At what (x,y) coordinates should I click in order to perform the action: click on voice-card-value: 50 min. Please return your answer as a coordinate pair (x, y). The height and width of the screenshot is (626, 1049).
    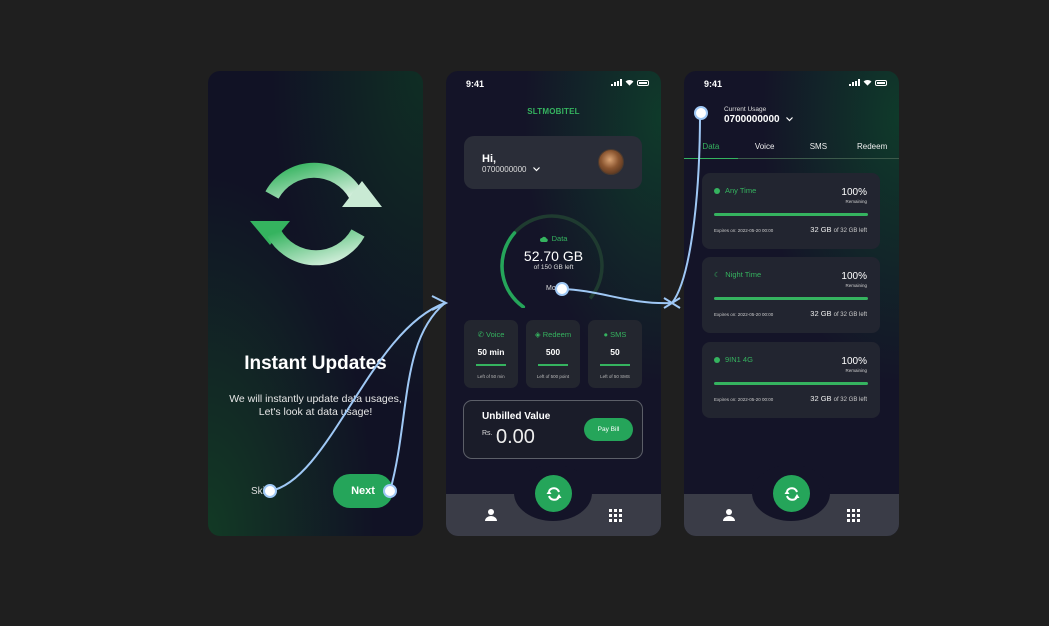
    Looking at the image, I should click on (491, 352).